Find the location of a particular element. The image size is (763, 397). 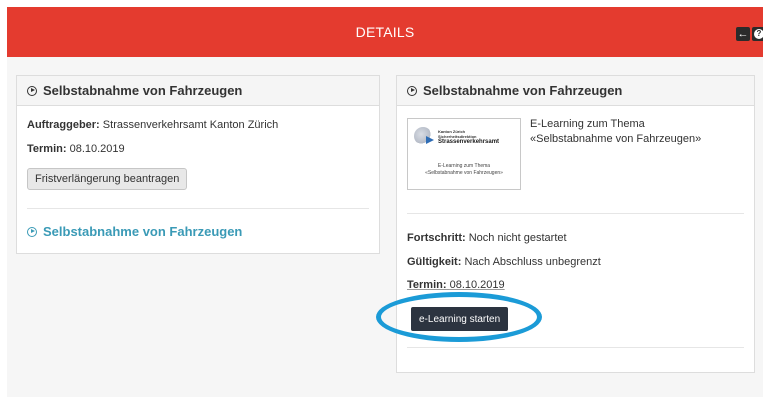

logo-line: Strassenverkehrsamt is located at coordinates (469, 142).